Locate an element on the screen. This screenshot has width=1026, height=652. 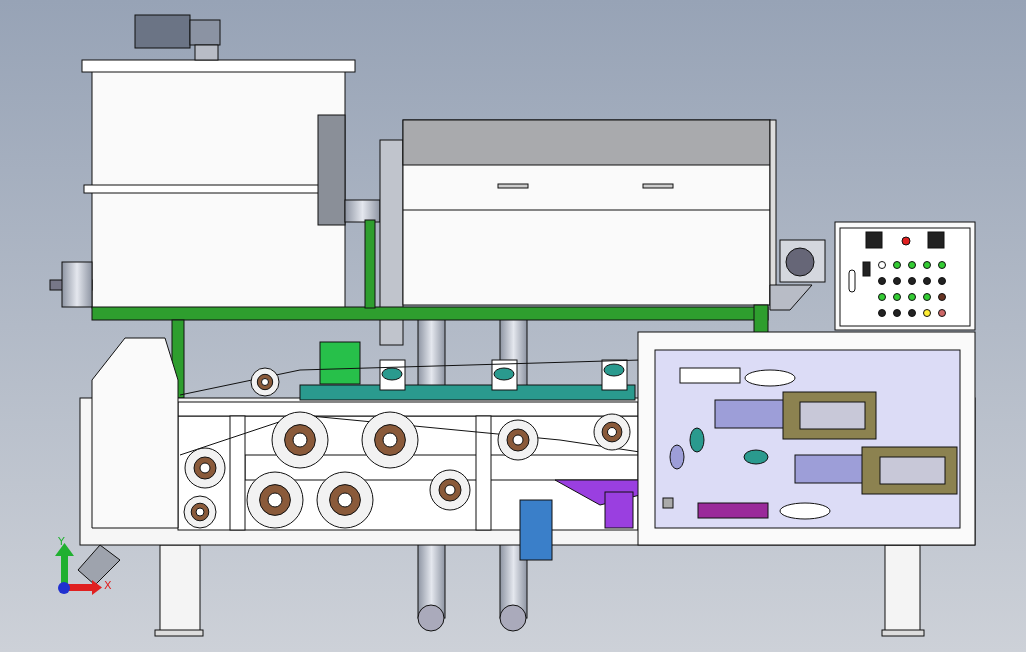
axis-triad-icon is located at coordinates (78, 569).